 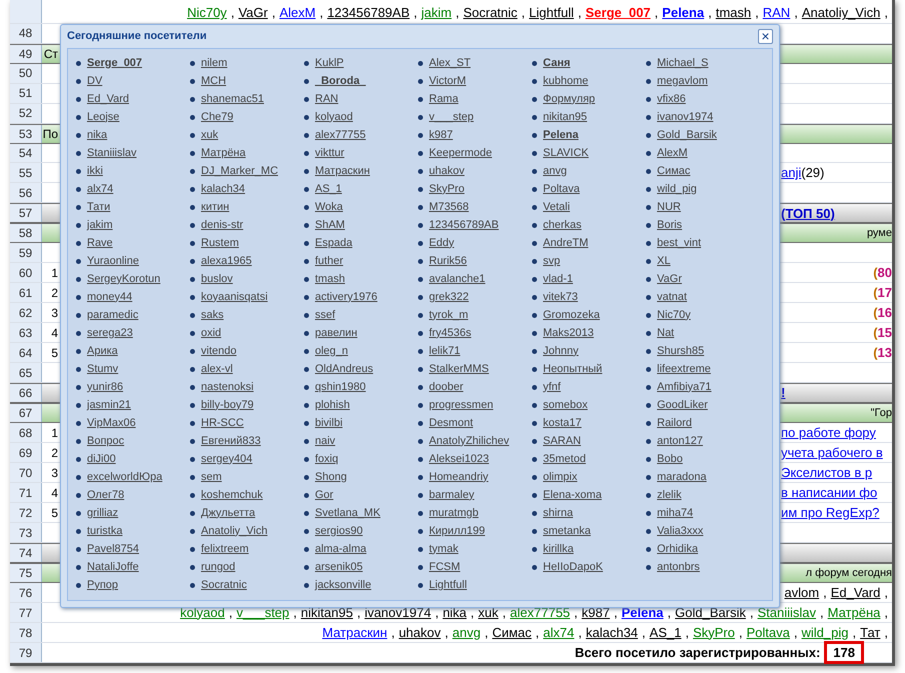 I want to click on user-link: kirillka, so click(x=558, y=549).